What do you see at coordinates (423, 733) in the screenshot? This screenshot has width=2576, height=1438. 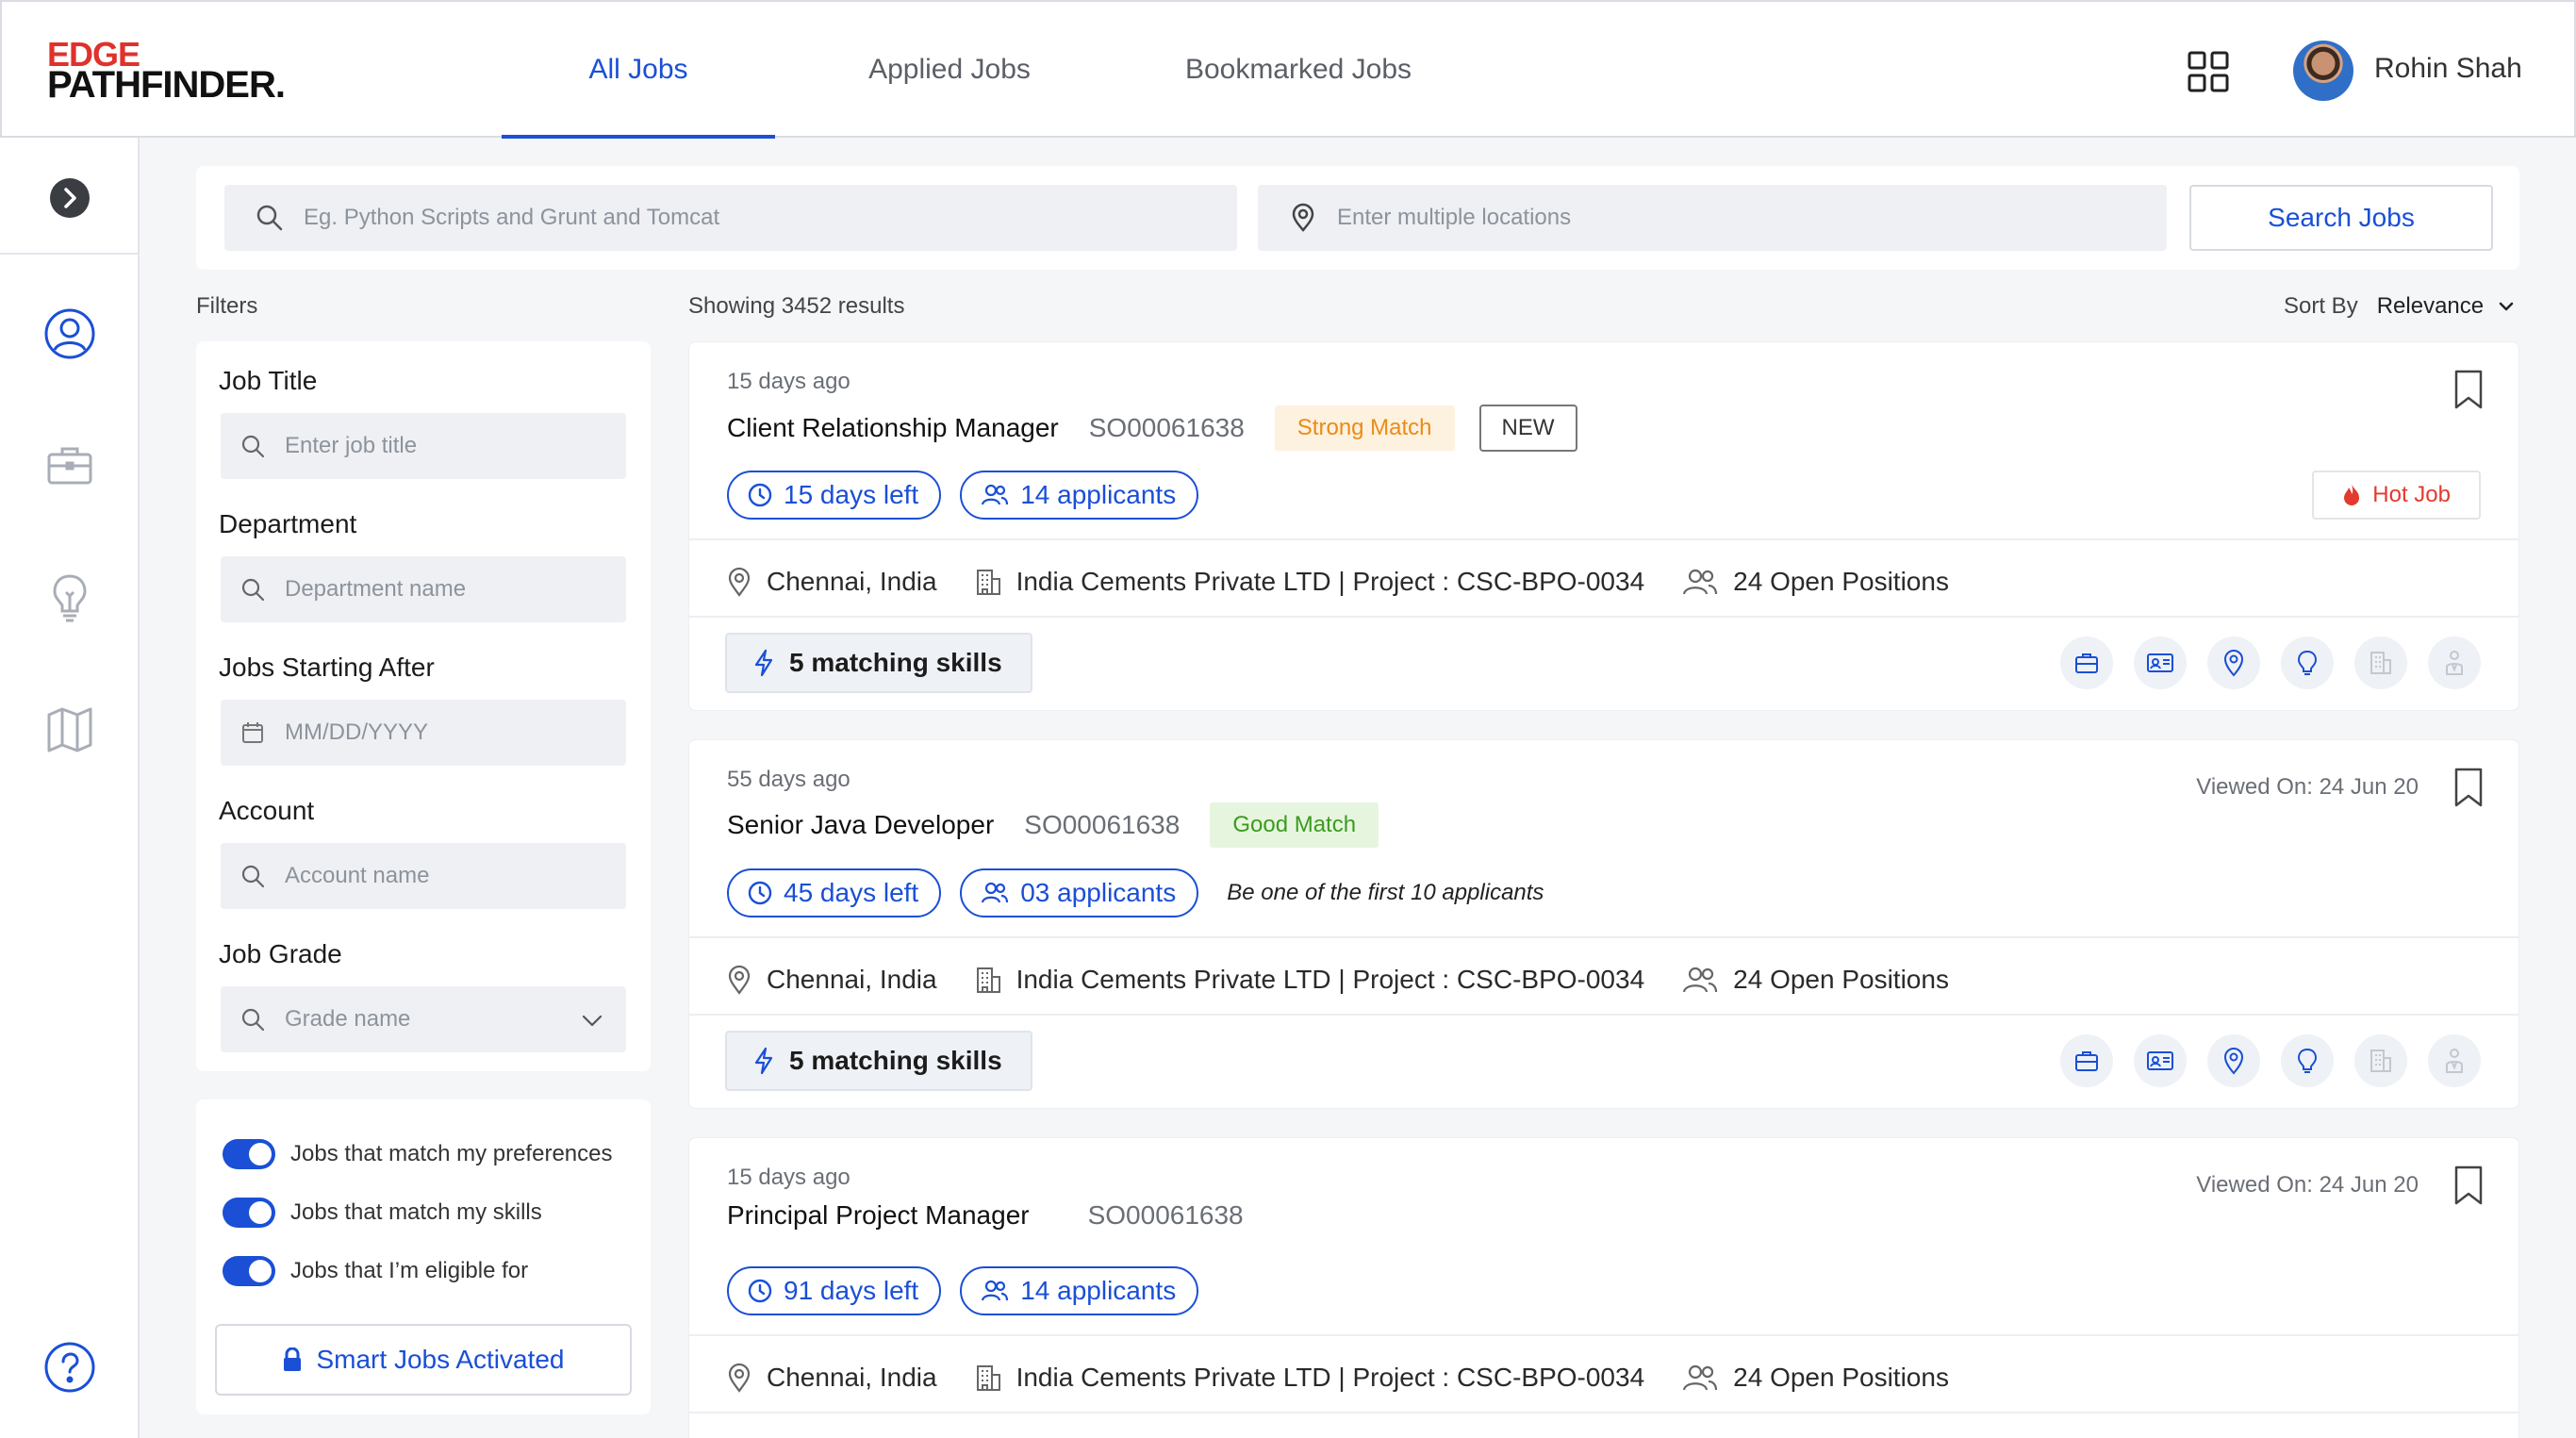 I see `start-date-input: MM/DD/YYYY` at bounding box center [423, 733].